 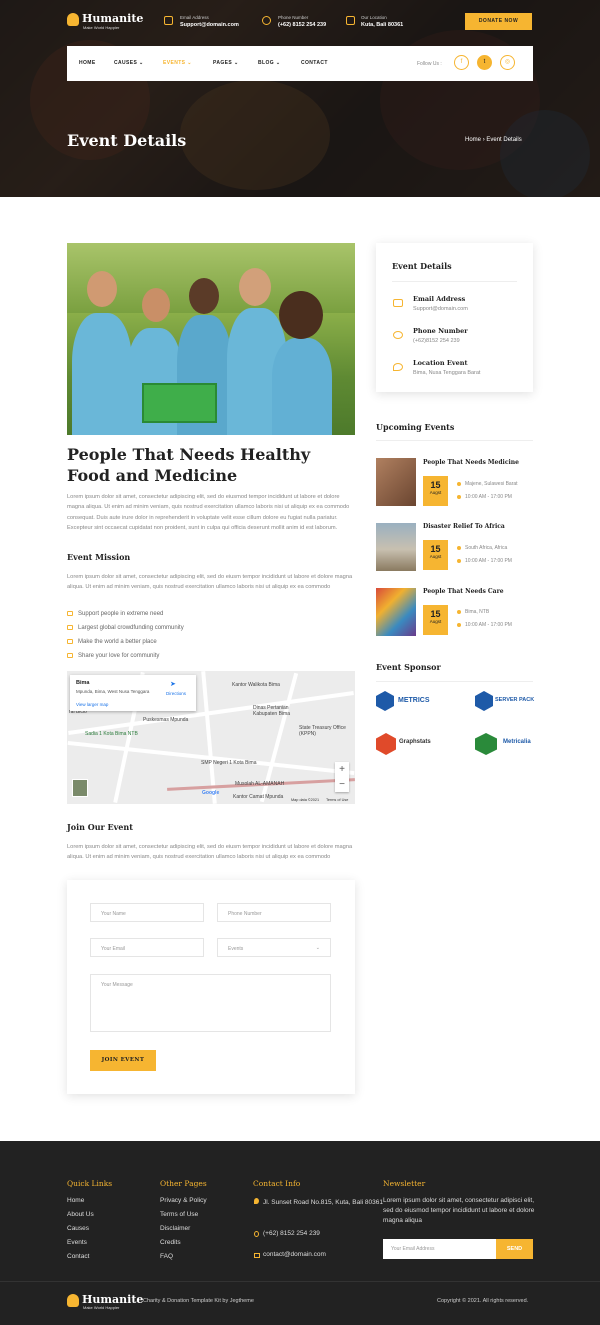 I want to click on brand-name: Humanite, so click(x=112, y=18).